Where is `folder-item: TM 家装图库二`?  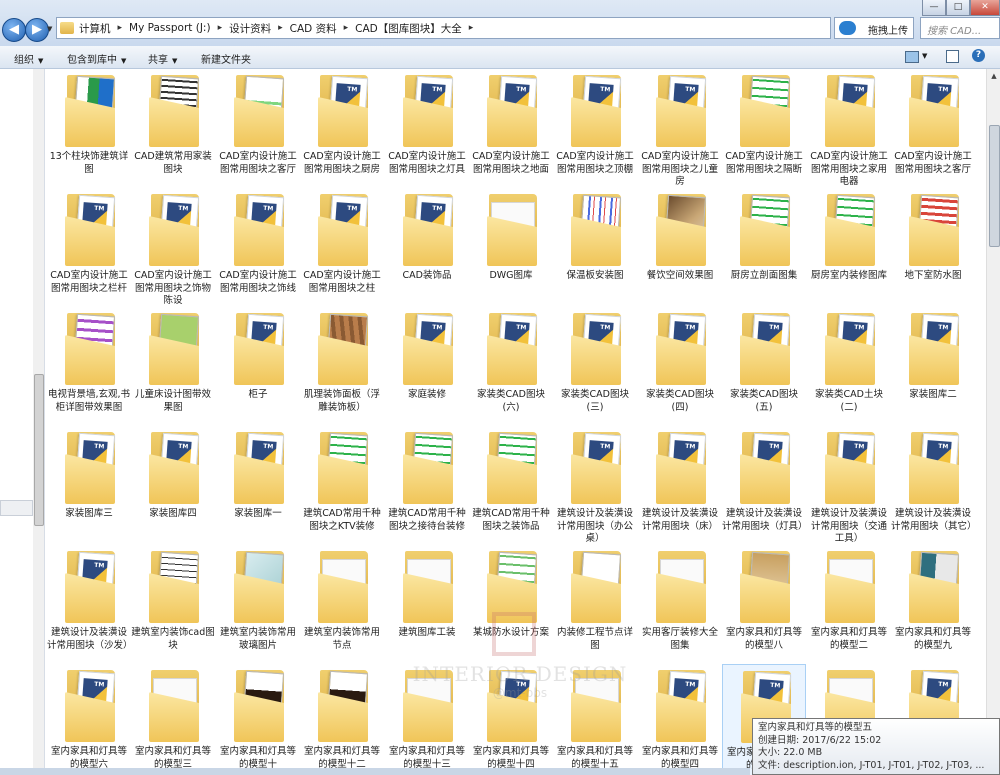 folder-item: TM 家装图库二 is located at coordinates (933, 366).